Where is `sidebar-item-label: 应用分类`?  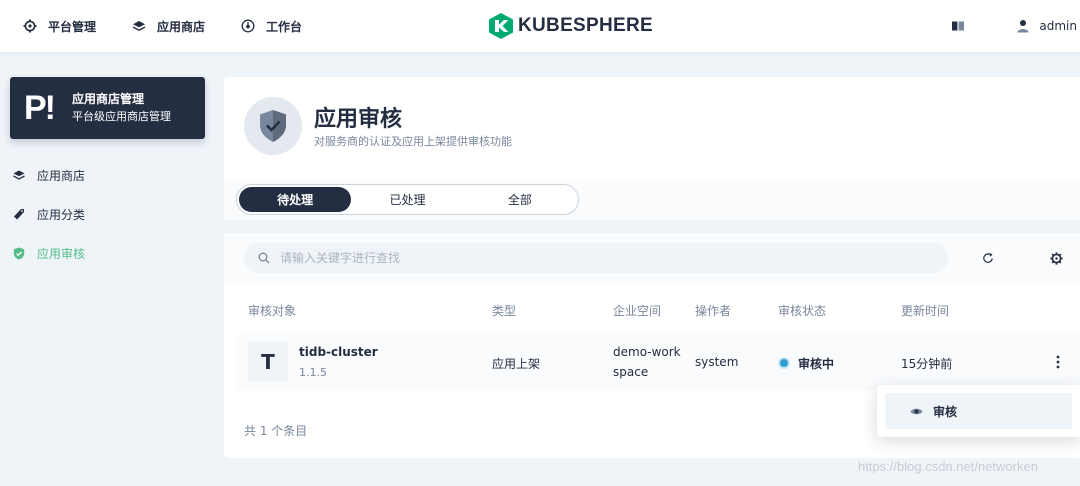 sidebar-item-label: 应用分类 is located at coordinates (61, 214).